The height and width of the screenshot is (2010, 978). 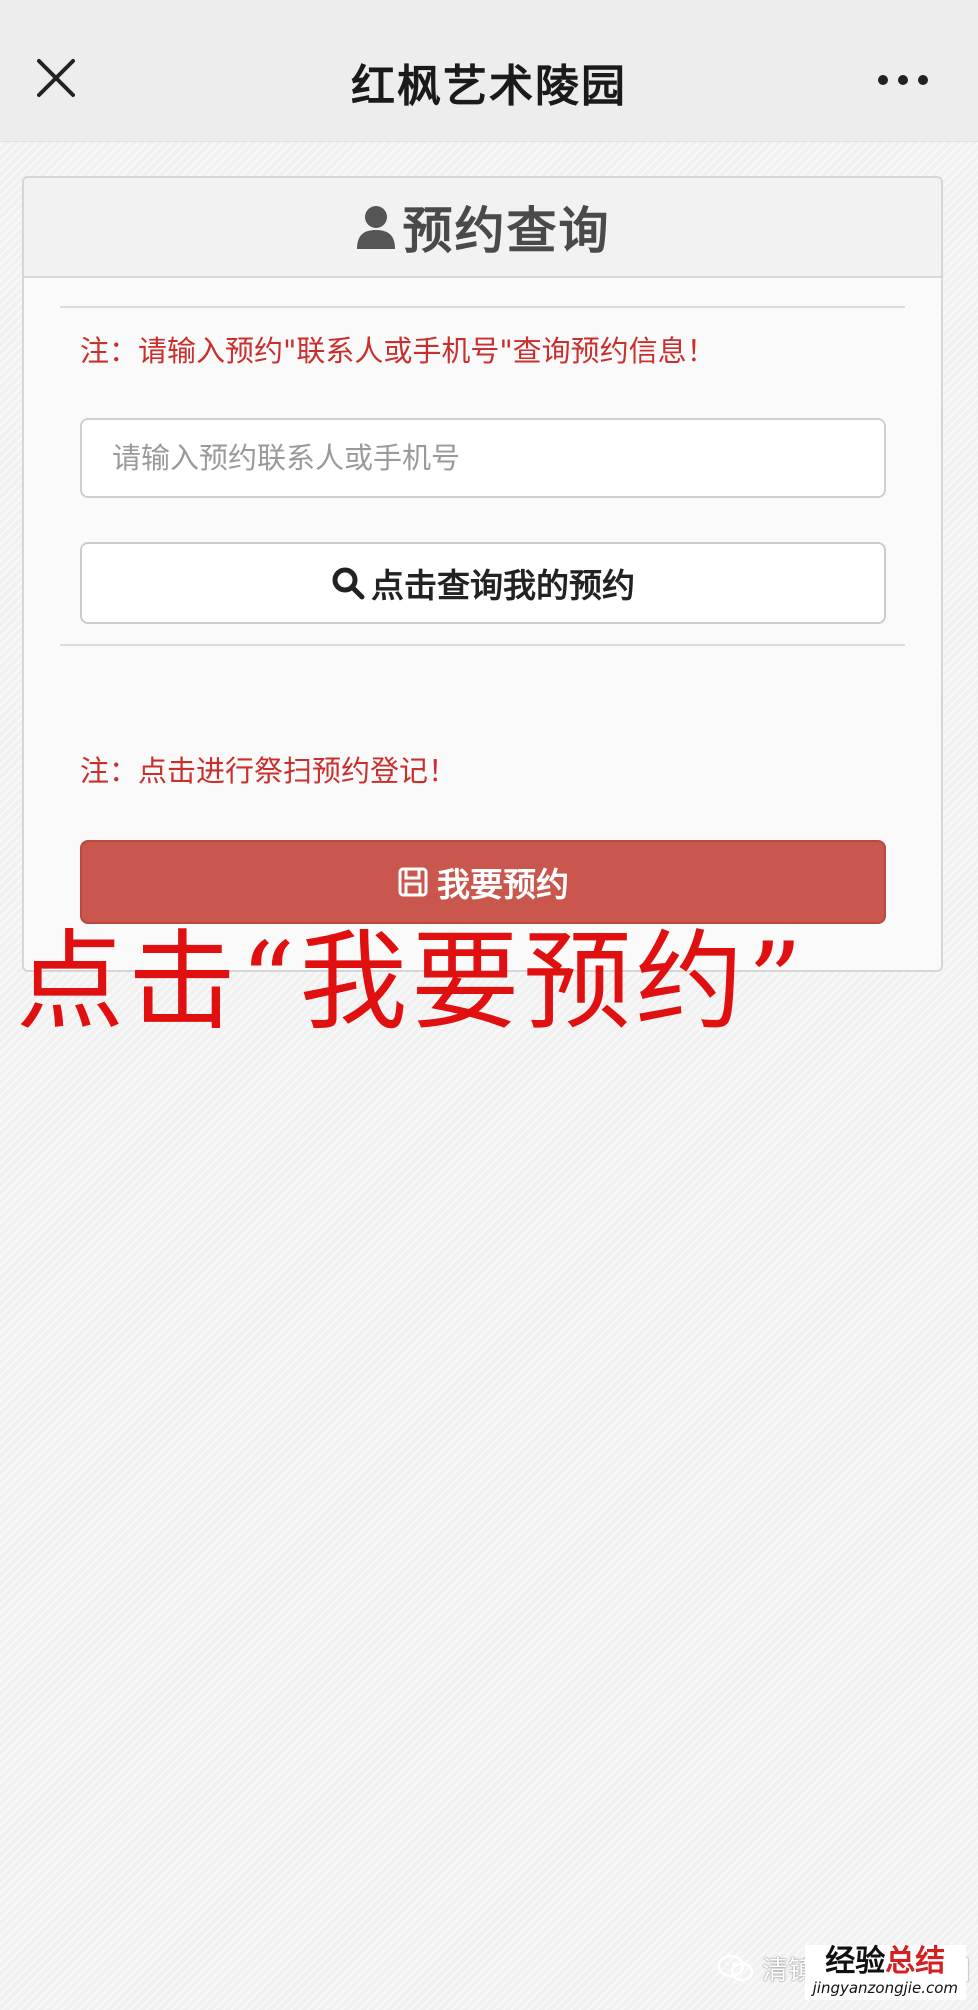 I want to click on more-dots-icon, so click(x=883, y=80).